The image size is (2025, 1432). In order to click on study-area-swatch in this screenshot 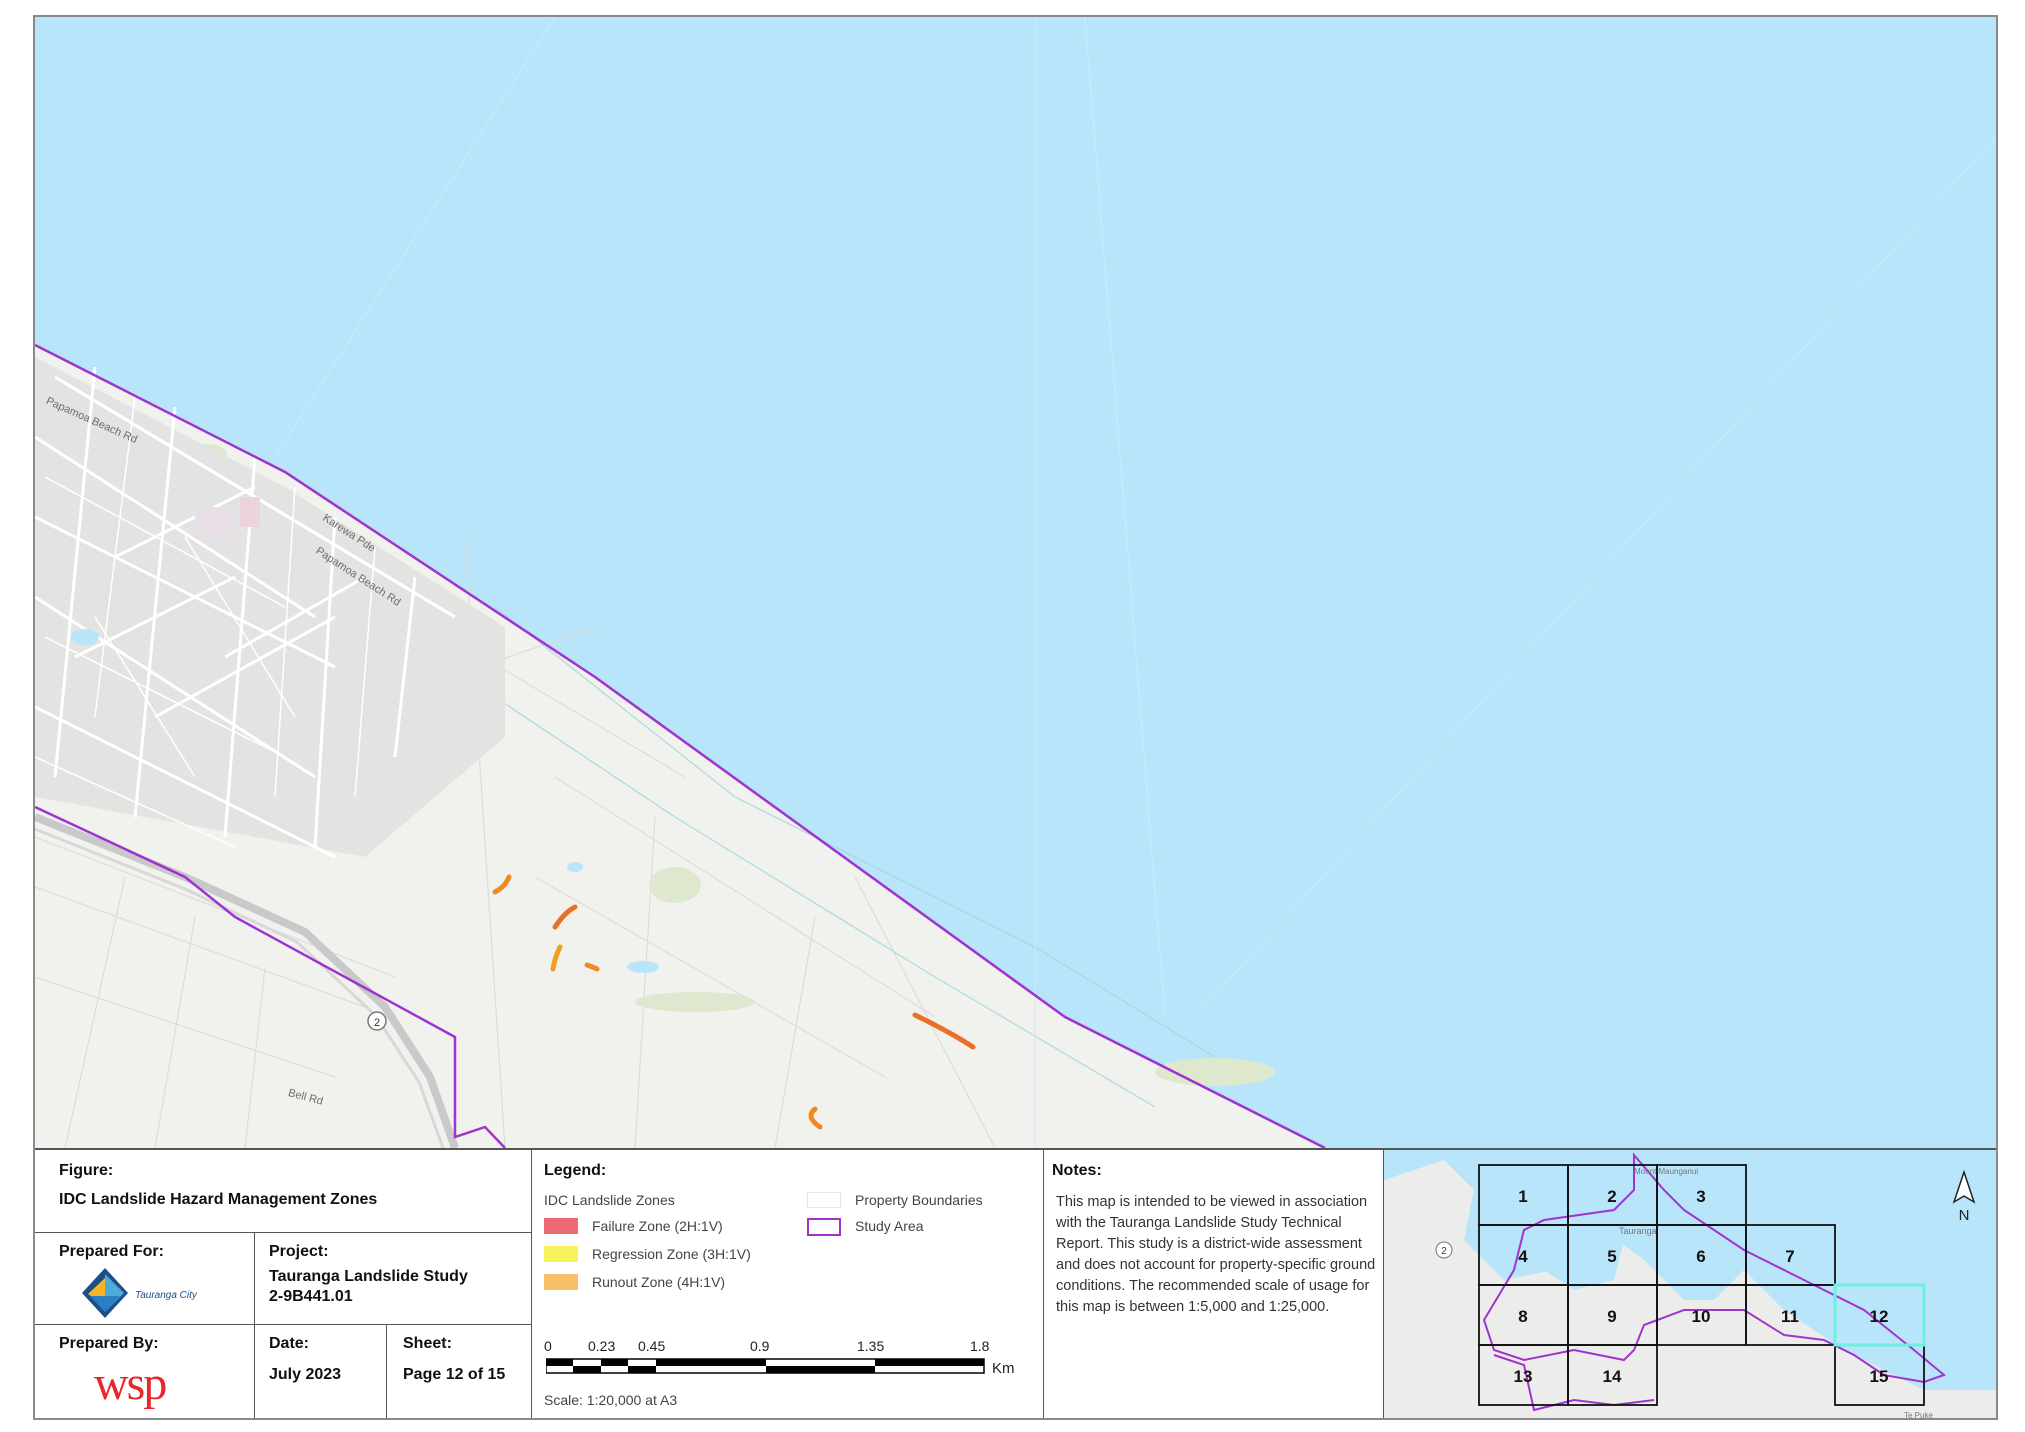, I will do `click(824, 1227)`.